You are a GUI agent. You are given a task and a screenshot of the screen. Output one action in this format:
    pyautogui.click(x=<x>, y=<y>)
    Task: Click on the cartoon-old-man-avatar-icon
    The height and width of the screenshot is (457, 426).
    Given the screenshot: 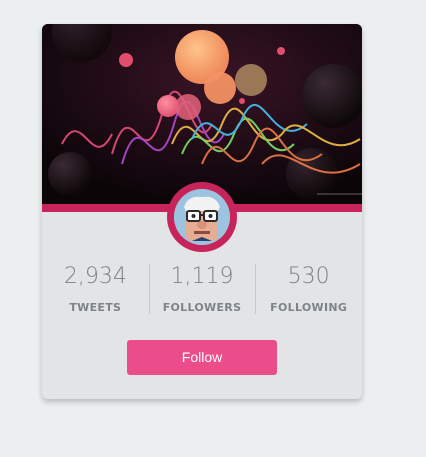 What is the action you would take?
    pyautogui.click(x=202, y=217)
    